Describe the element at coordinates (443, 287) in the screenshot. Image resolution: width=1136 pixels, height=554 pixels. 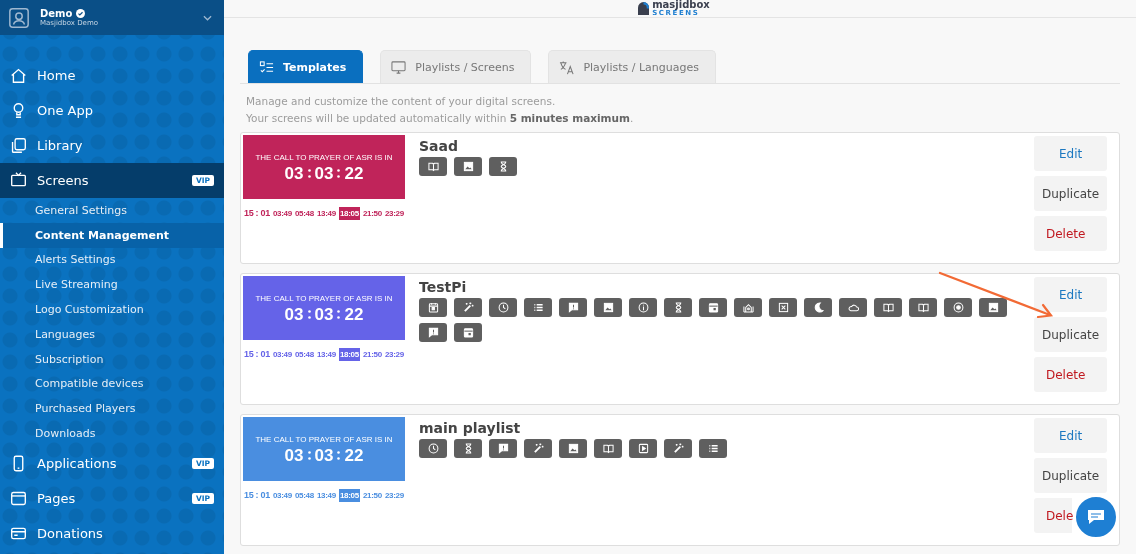
I see `template-name: TestPi` at that location.